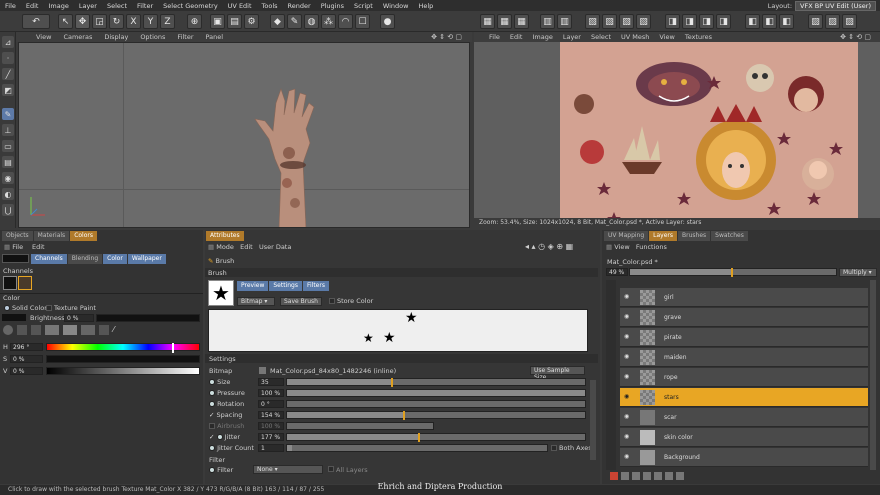 This screenshot has height=495, width=880. Describe the element at coordinates (516, 37) in the screenshot. I see `uv-menu-edit: Edit` at that location.